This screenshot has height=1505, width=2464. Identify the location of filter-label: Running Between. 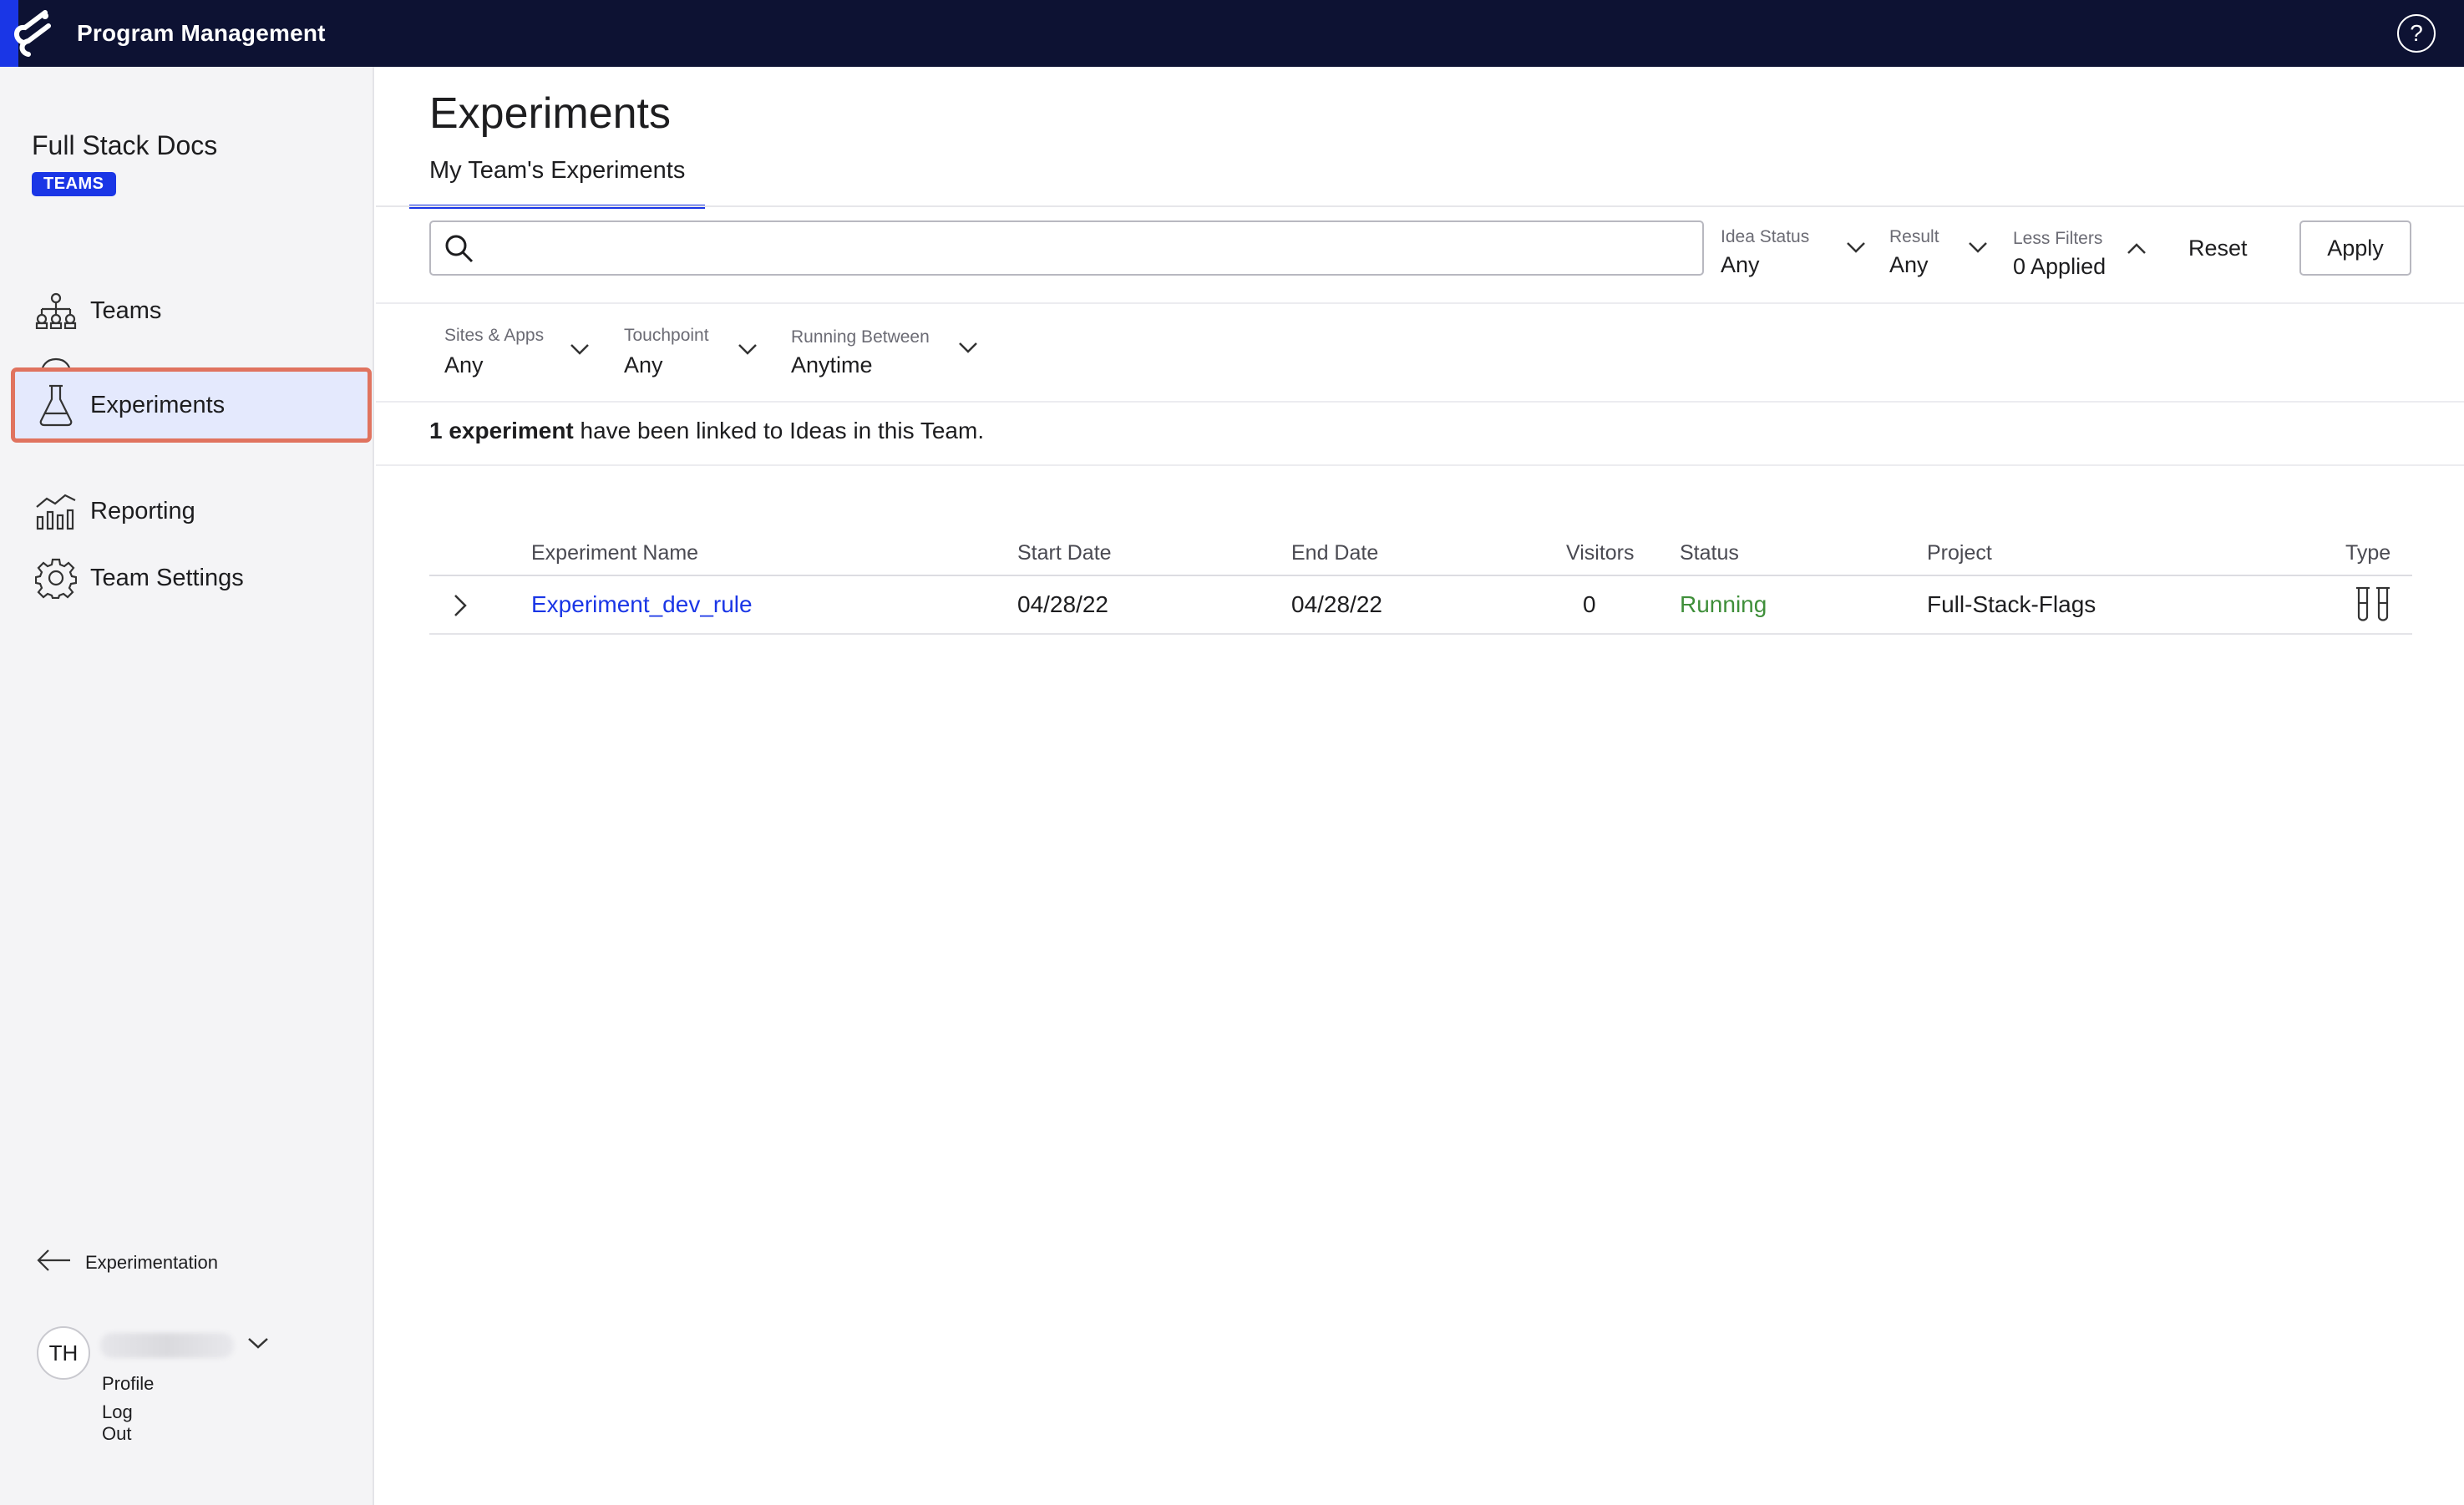
(861, 337).